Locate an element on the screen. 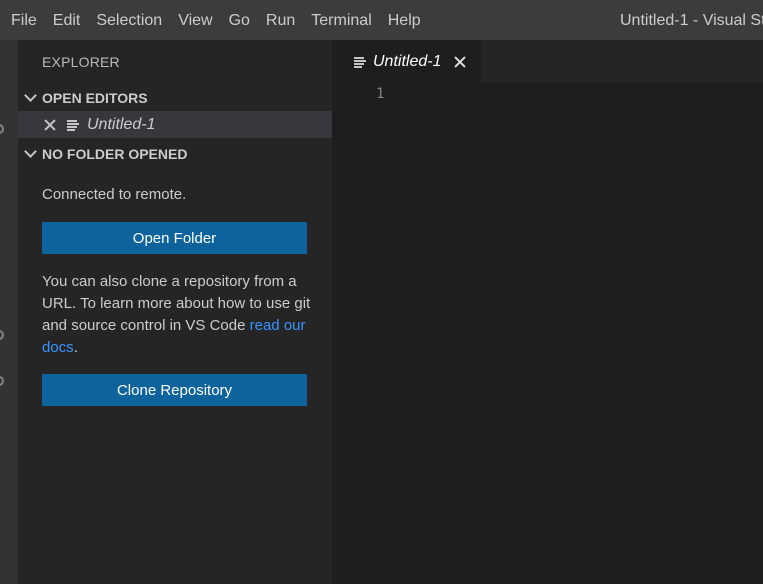 The width and height of the screenshot is (763, 584). section-label: NO FOLDER OPENED is located at coordinates (115, 154).